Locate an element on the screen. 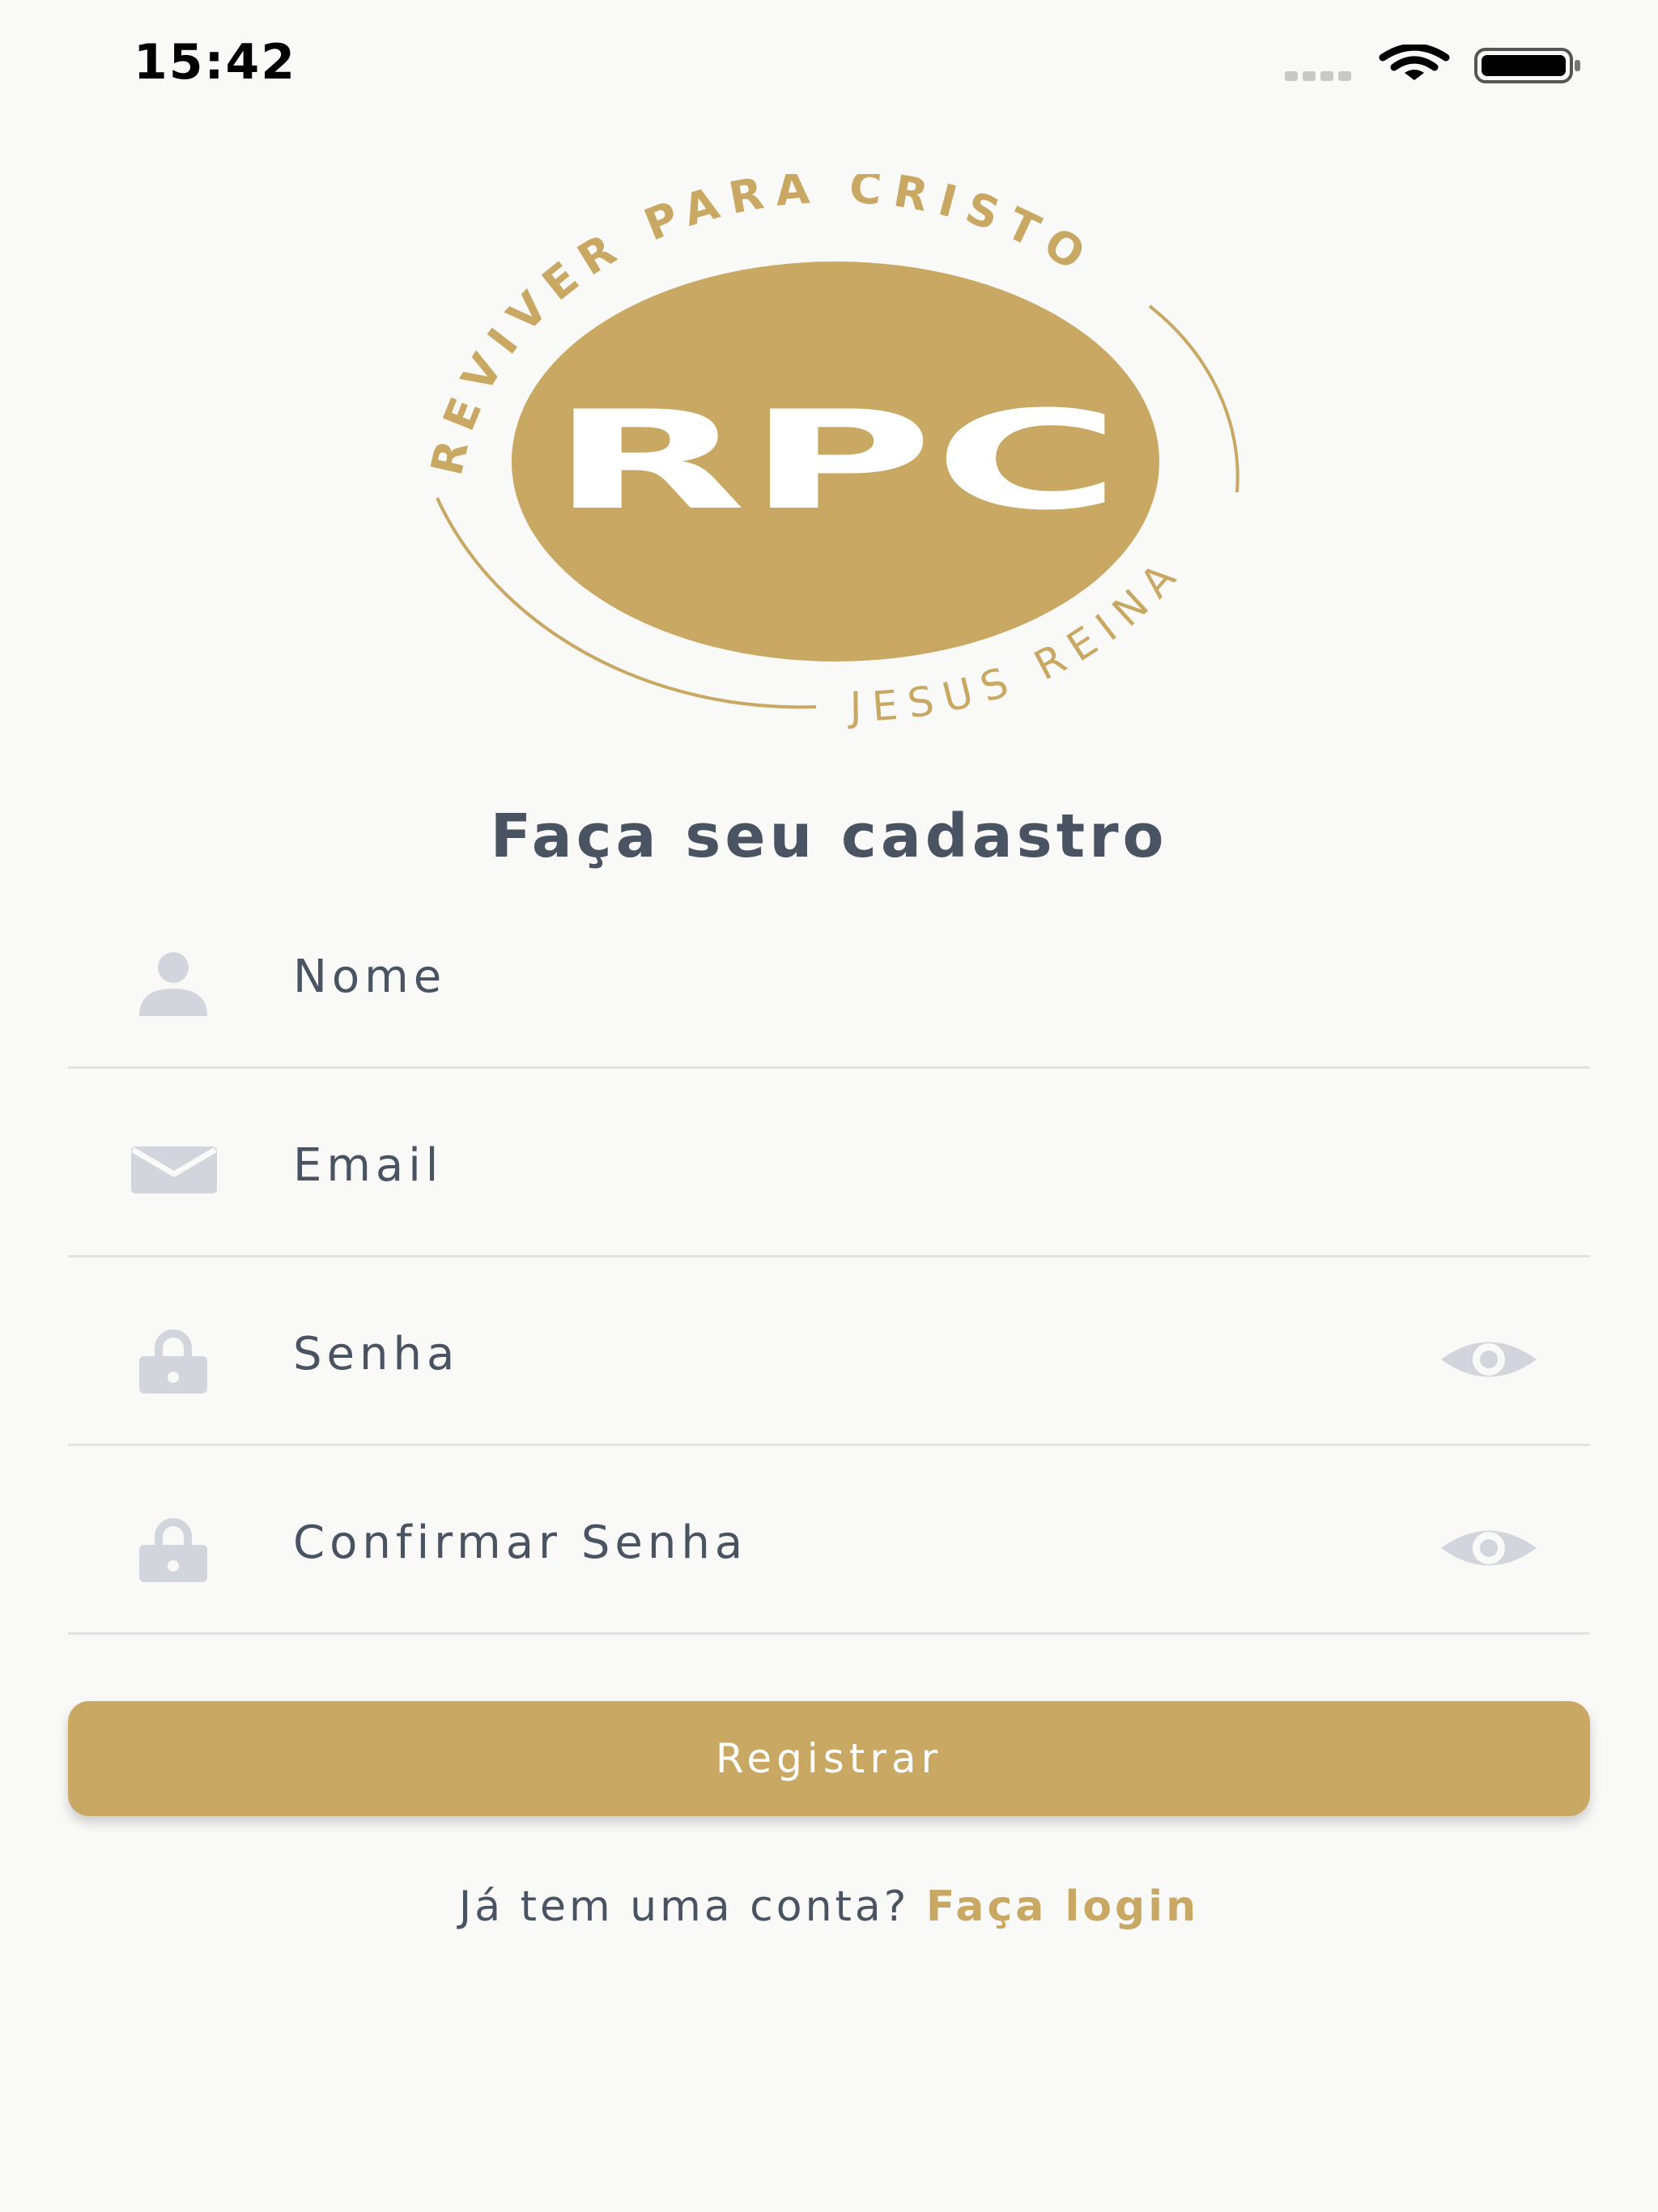 This screenshot has width=1658, height=2212. wifi-icon is located at coordinates (1414, 63).